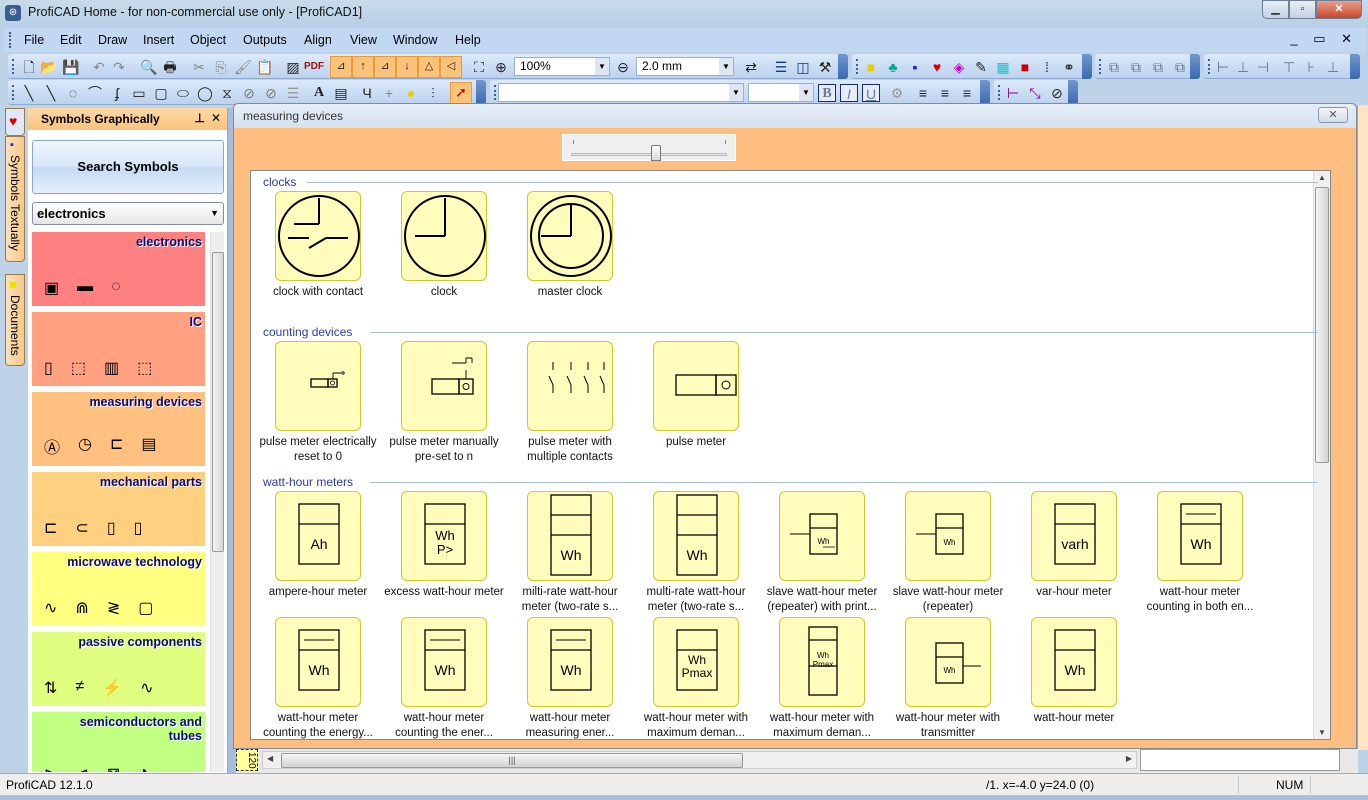 This screenshot has width=1368, height=800. What do you see at coordinates (117, 93) in the screenshot?
I see `bezier-icon: ʄ` at bounding box center [117, 93].